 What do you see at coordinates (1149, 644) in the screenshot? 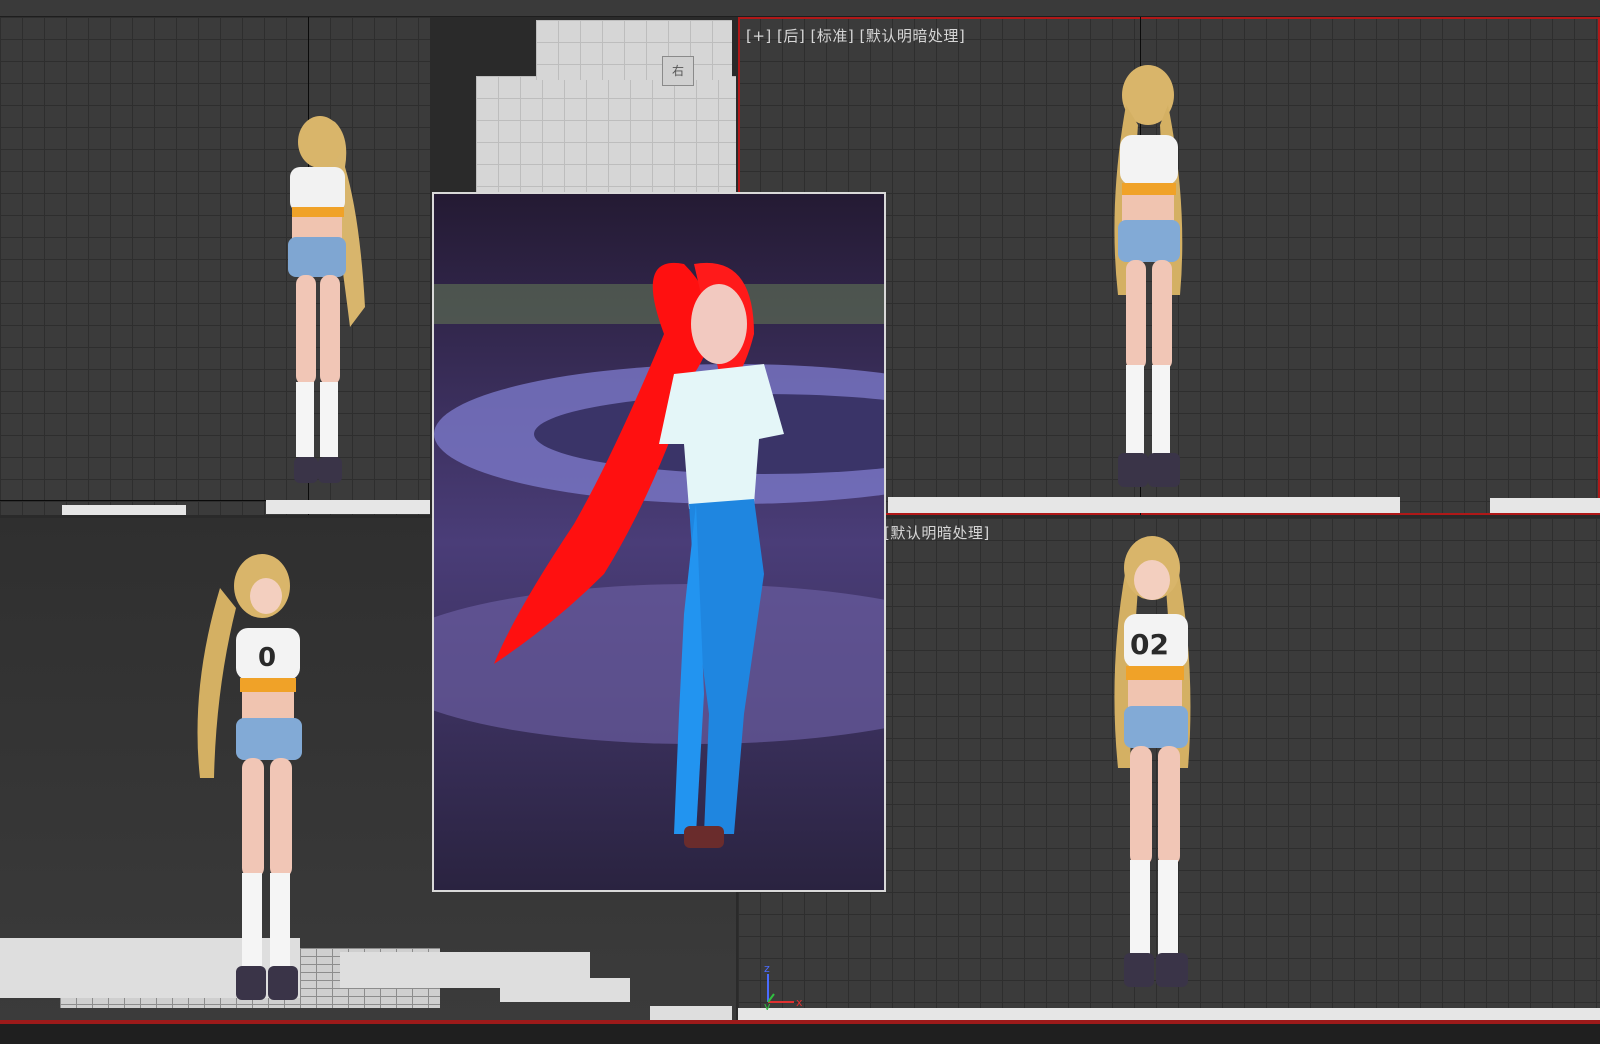
I see `svg-text: 02` at bounding box center [1149, 644].